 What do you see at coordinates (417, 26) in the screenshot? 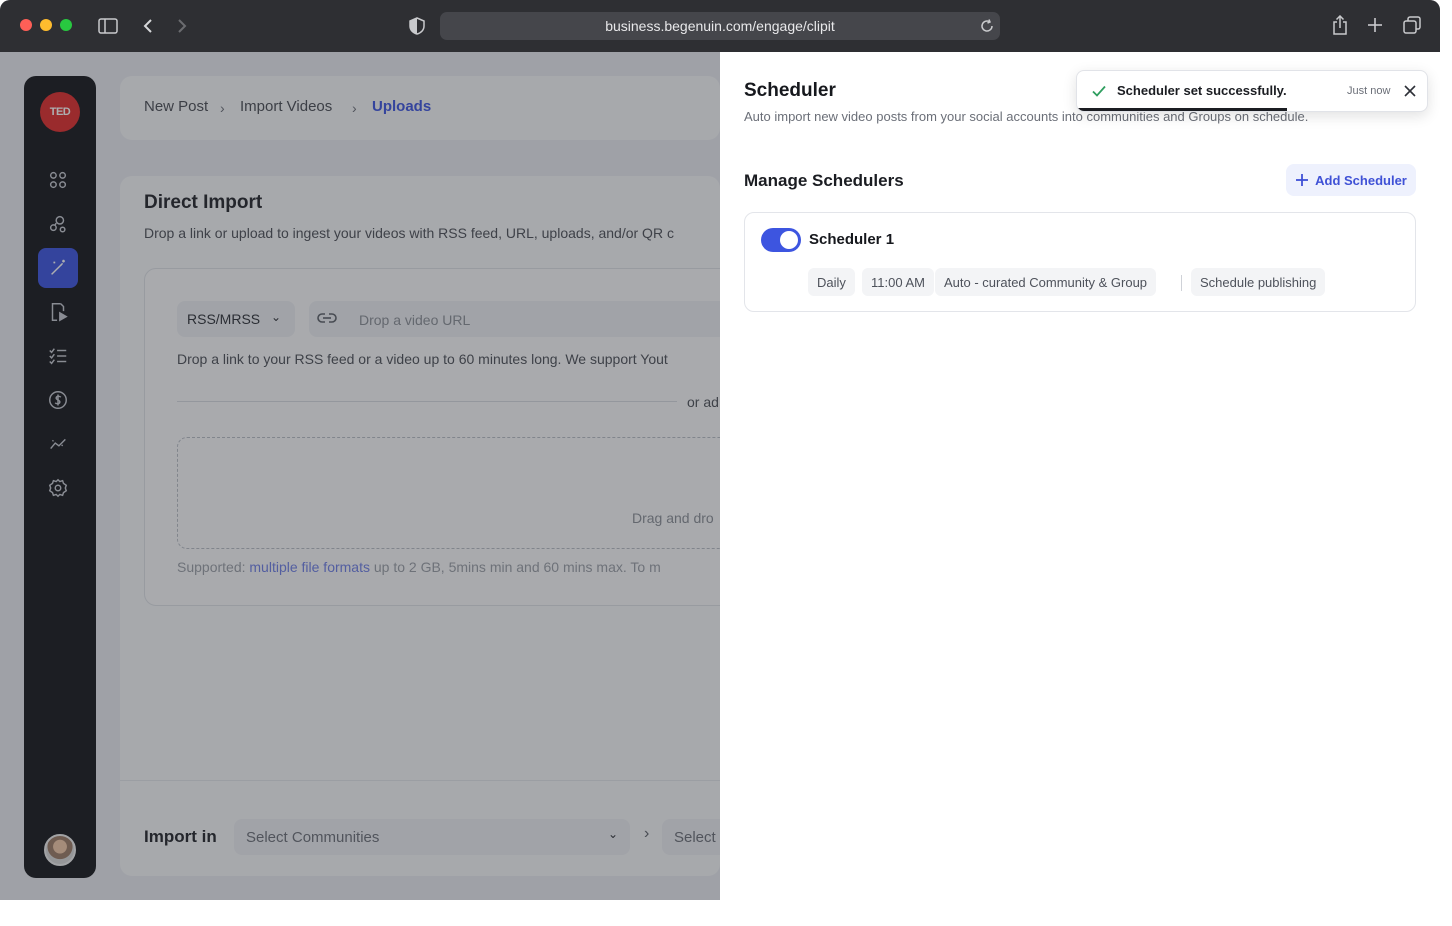
I see `shield-icon` at bounding box center [417, 26].